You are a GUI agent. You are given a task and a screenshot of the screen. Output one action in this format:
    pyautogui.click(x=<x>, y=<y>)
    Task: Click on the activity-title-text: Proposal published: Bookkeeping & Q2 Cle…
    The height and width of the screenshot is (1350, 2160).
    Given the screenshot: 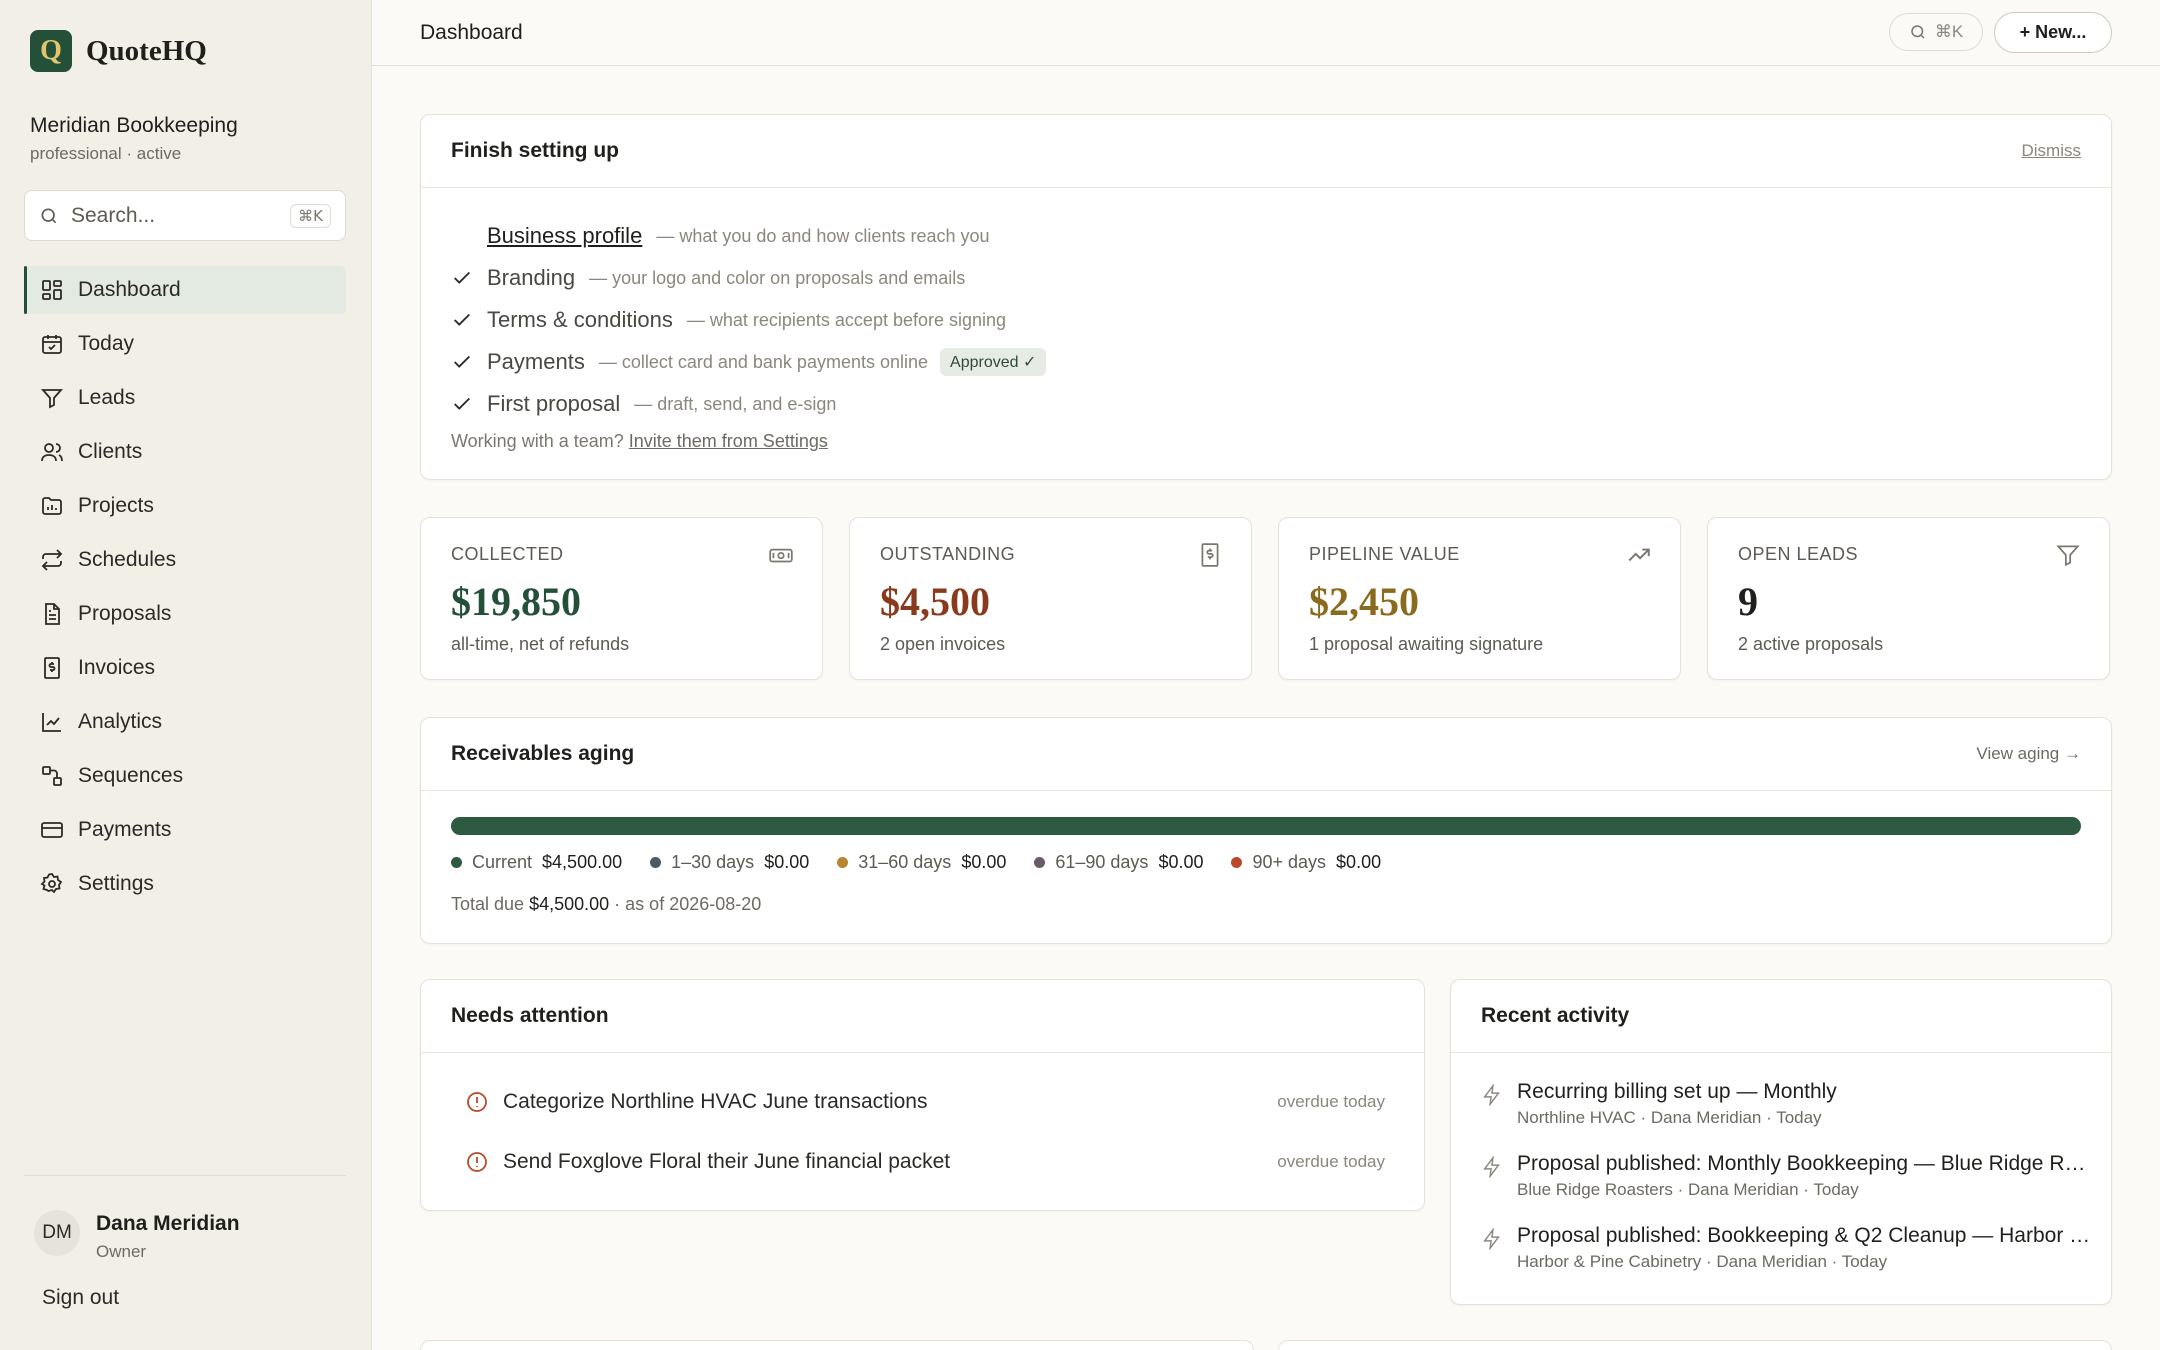 What is the action you would take?
    pyautogui.click(x=1804, y=1235)
    